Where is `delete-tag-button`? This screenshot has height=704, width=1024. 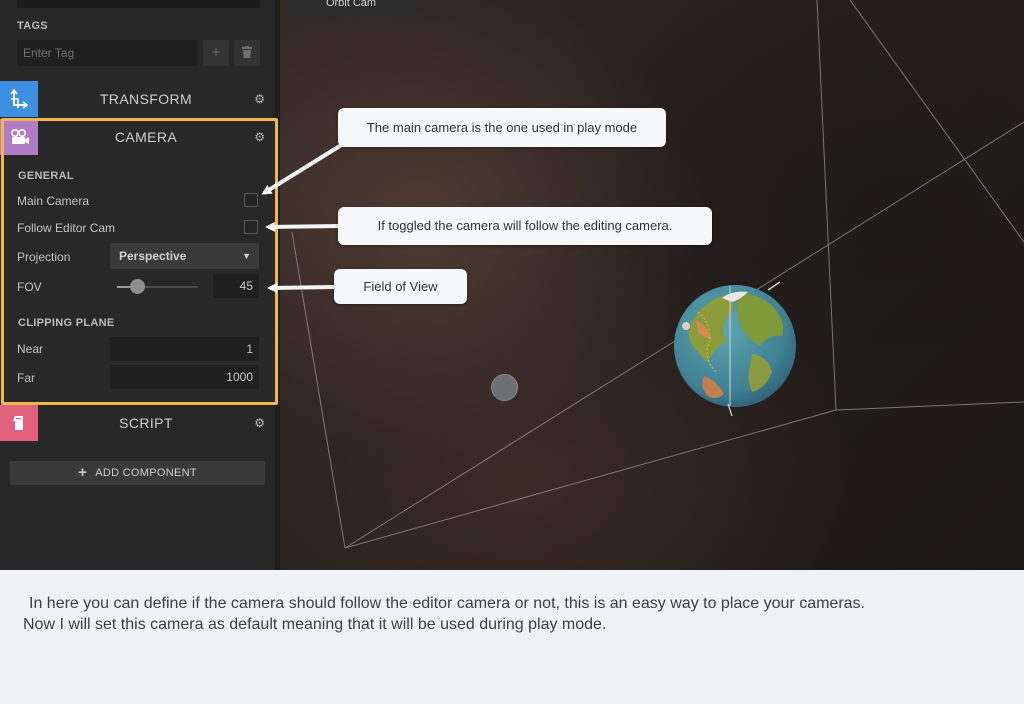 delete-tag-button is located at coordinates (247, 53).